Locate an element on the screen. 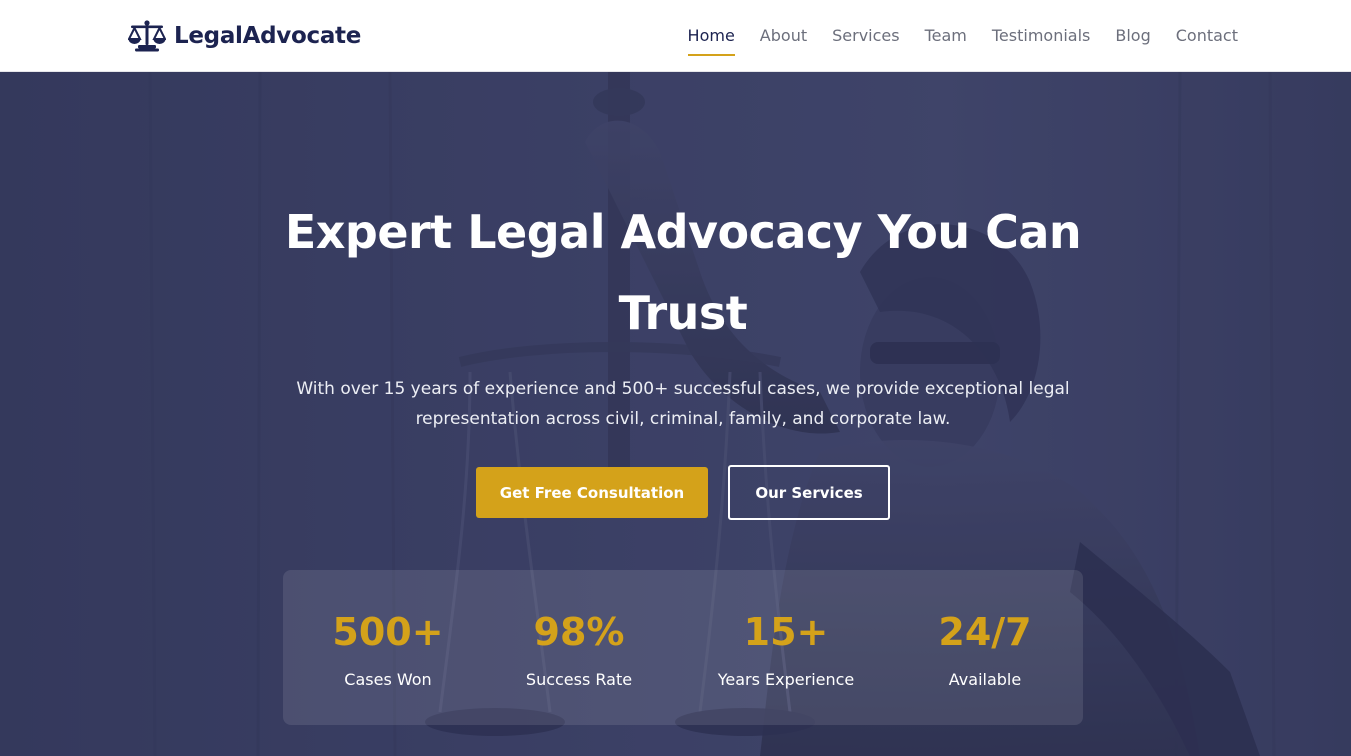  nav-home: Home is located at coordinates (711, 36).